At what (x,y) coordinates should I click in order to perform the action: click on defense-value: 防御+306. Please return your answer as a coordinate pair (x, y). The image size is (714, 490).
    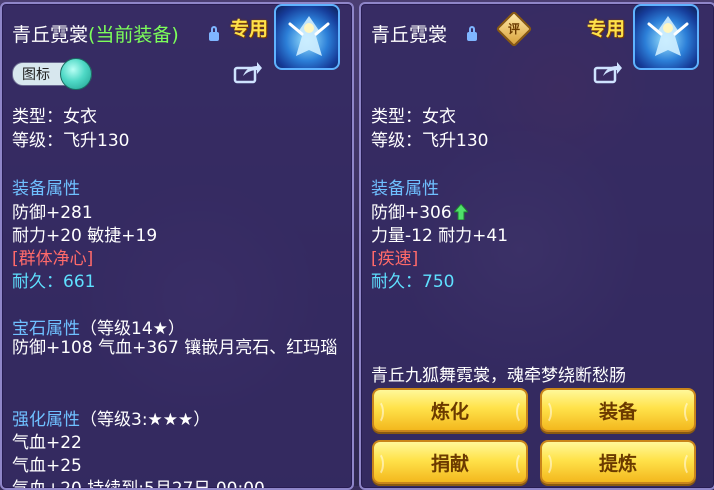
    Looking at the image, I should click on (411, 213).